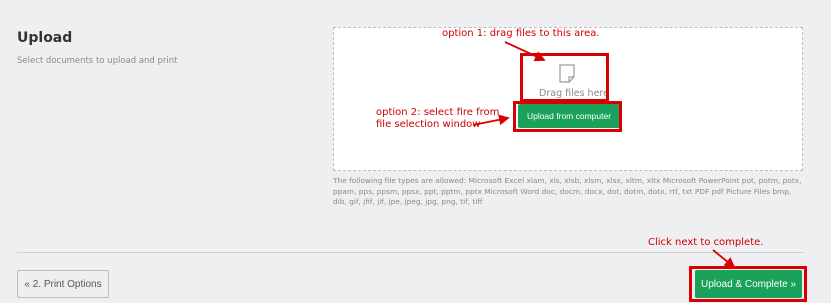 This screenshot has height=303, width=831. What do you see at coordinates (45, 38) in the screenshot?
I see `section-title: Upload` at bounding box center [45, 38].